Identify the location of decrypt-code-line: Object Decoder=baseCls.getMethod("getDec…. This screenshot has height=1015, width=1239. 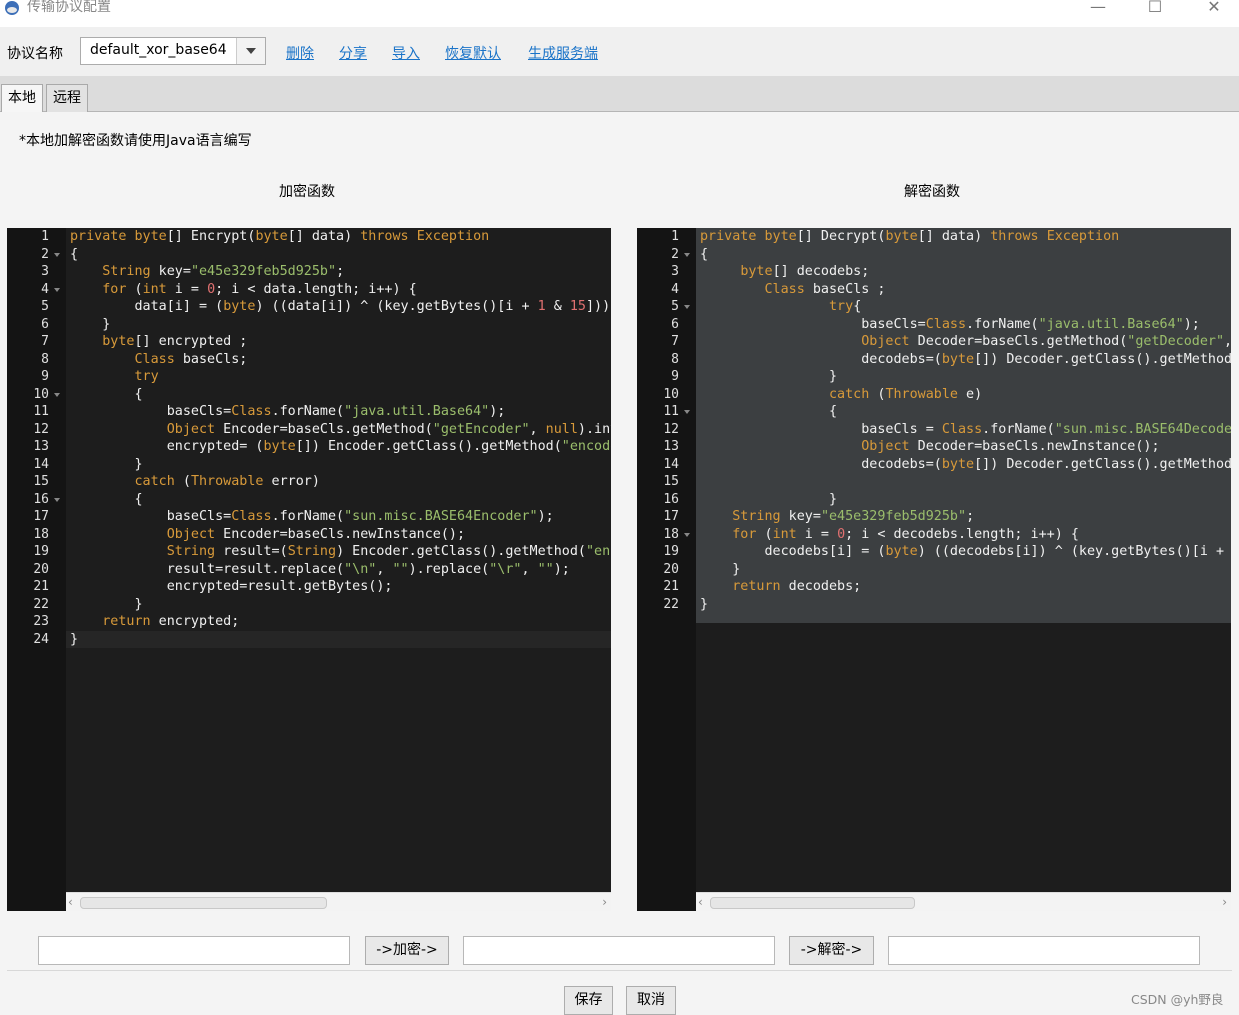
(1046, 341).